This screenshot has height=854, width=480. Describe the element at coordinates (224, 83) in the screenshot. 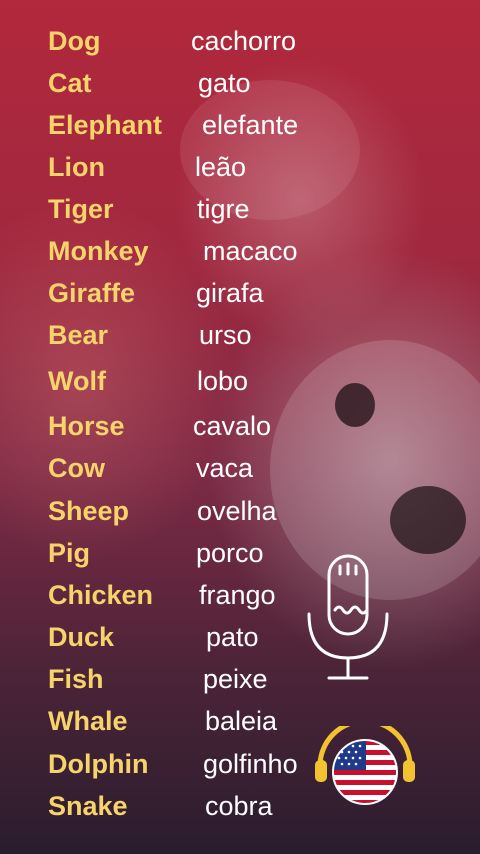

I see `portuguese-word: gato` at that location.